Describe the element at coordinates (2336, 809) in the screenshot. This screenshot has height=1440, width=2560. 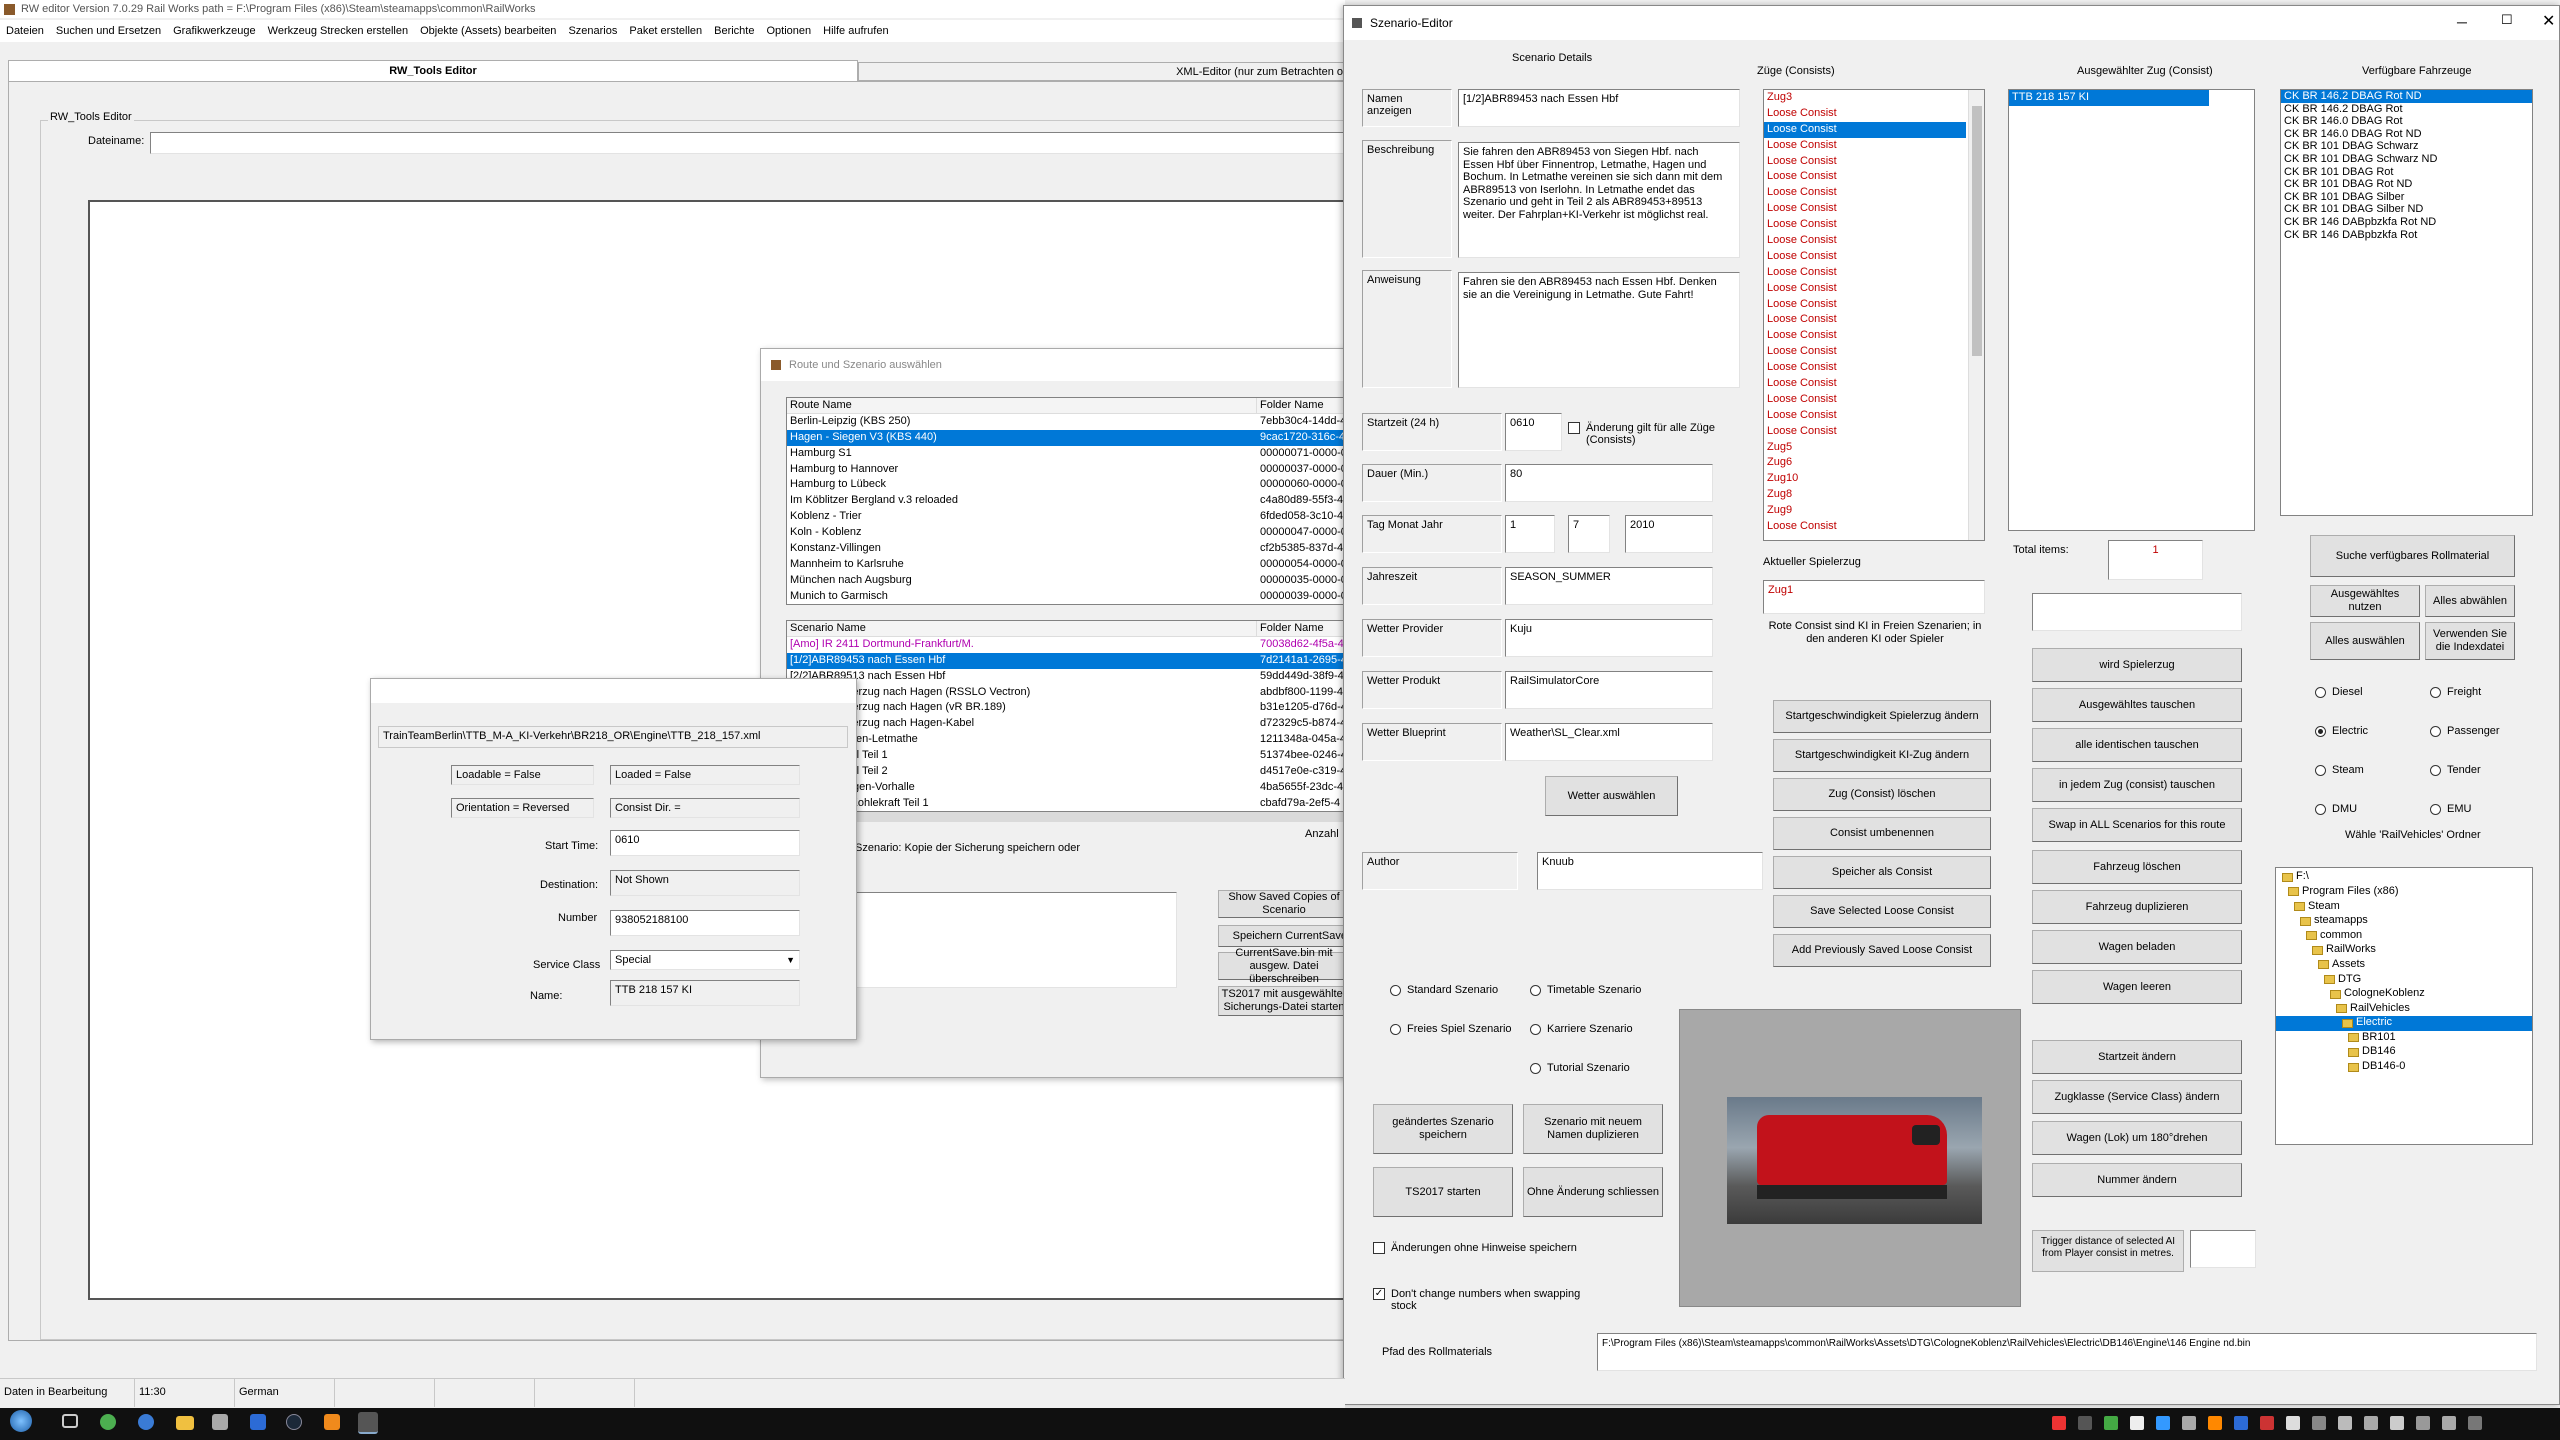
I see `vehicle-type-radio: DMU` at that location.